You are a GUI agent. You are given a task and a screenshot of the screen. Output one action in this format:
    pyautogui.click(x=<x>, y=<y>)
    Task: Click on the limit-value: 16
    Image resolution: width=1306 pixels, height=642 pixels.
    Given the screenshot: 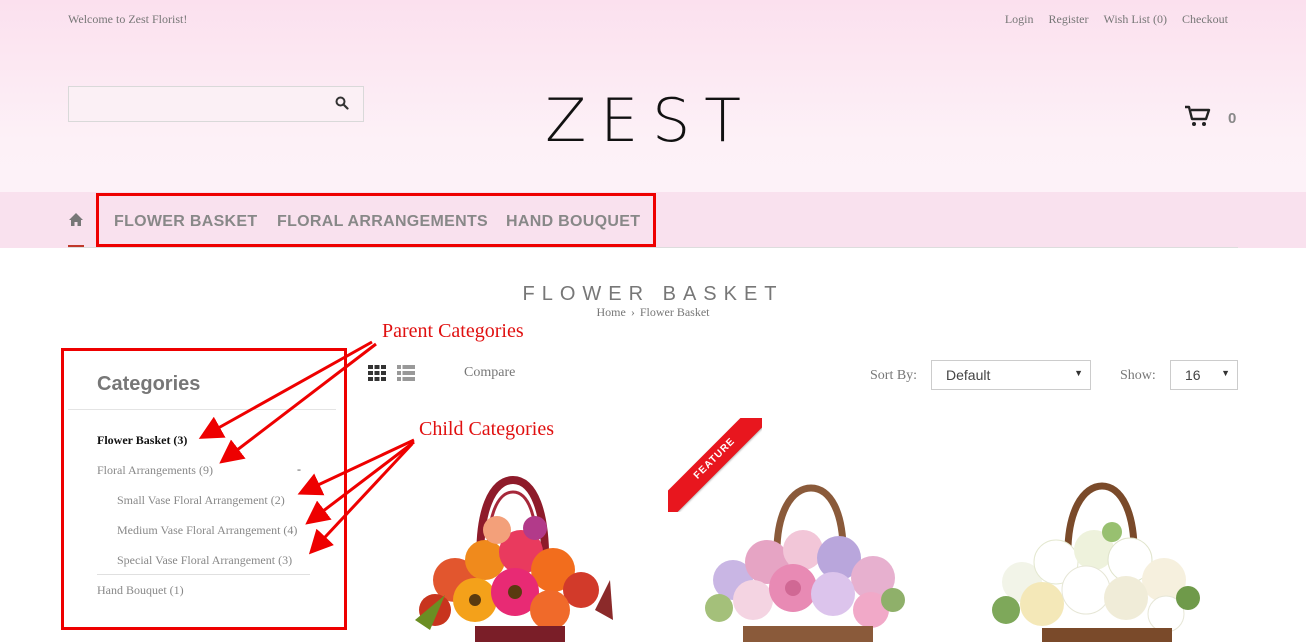 What is the action you would take?
    pyautogui.click(x=1193, y=375)
    